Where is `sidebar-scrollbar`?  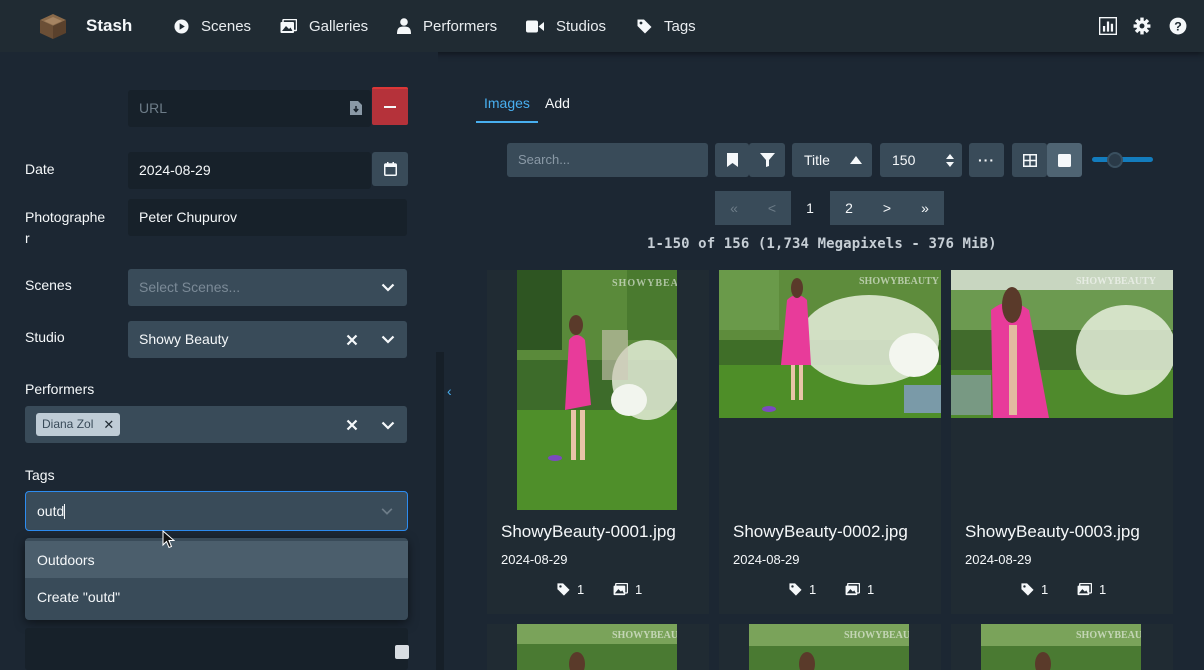 sidebar-scrollbar is located at coordinates (440, 511).